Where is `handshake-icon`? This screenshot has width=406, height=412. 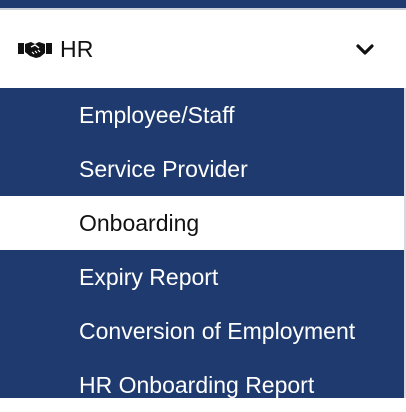 handshake-icon is located at coordinates (35, 49).